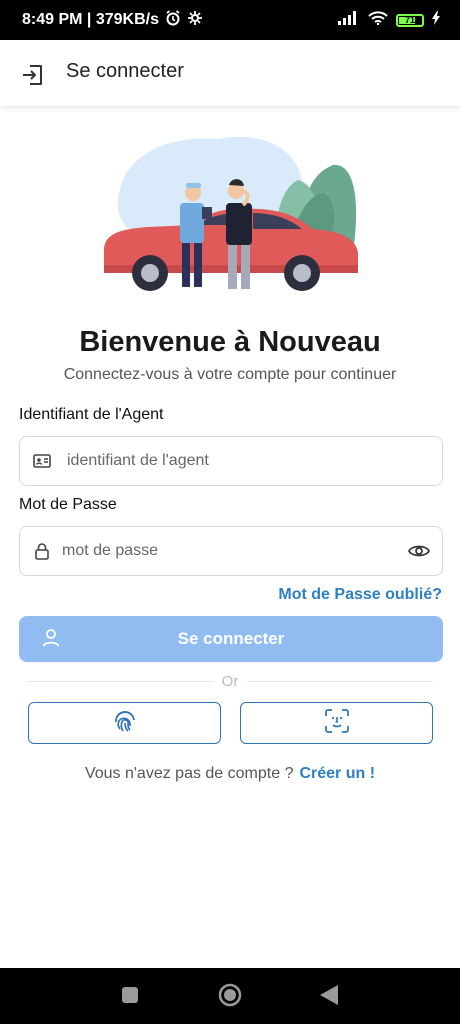 This screenshot has width=460, height=1024. Describe the element at coordinates (230, 342) in the screenshot. I see `welcome-title: Bienvenue à Nouveau` at that location.